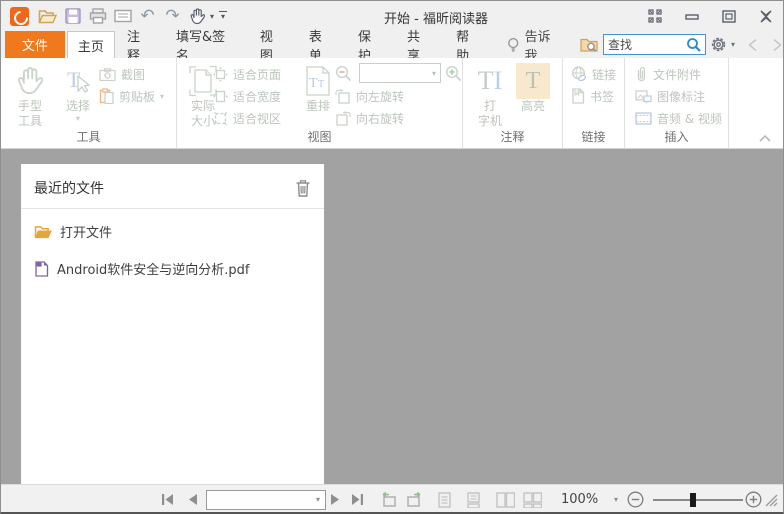 Image resolution: width=784 pixels, height=514 pixels. What do you see at coordinates (668, 74) in the screenshot?
I see `file-attachment-button: 文件附件` at bounding box center [668, 74].